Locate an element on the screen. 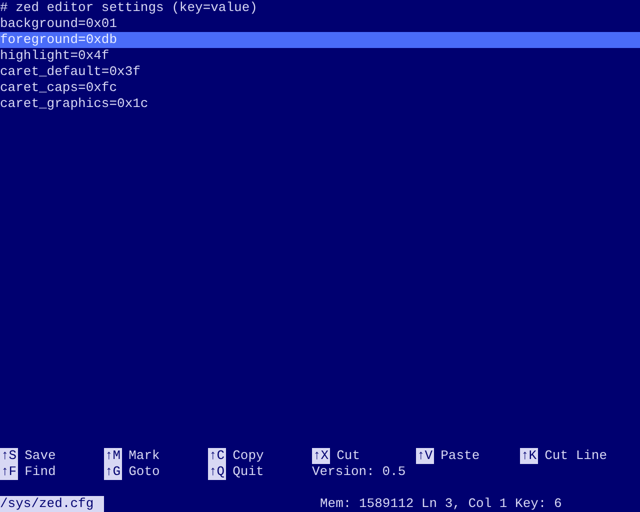  editor-line: background=0x01 is located at coordinates (320, 24).